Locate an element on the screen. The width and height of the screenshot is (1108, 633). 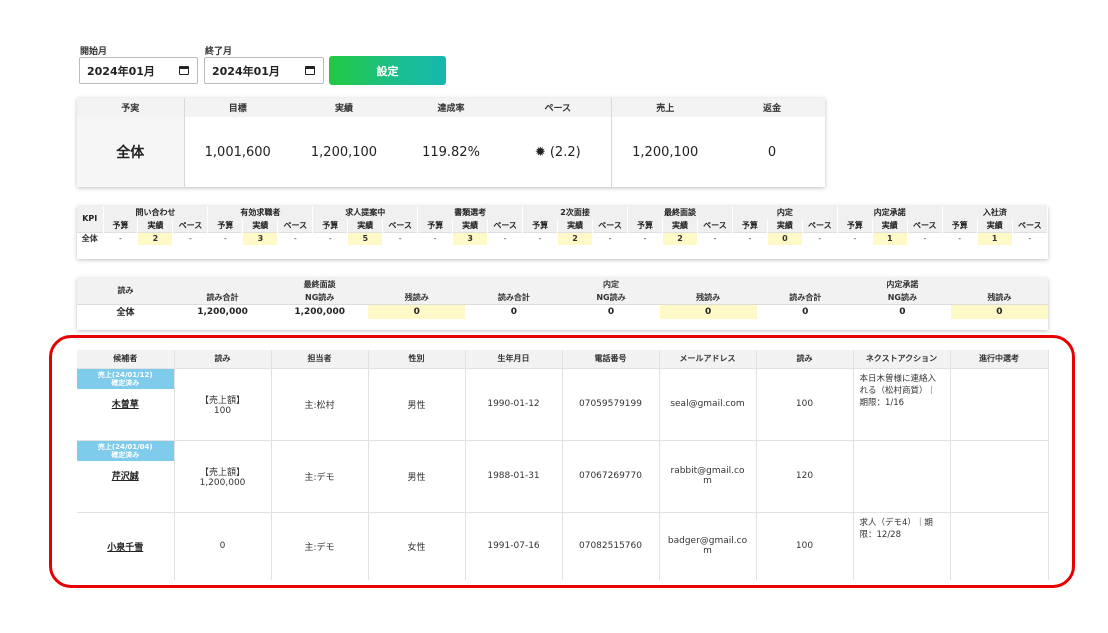
phone-cell: 07082515760 is located at coordinates (611, 545).